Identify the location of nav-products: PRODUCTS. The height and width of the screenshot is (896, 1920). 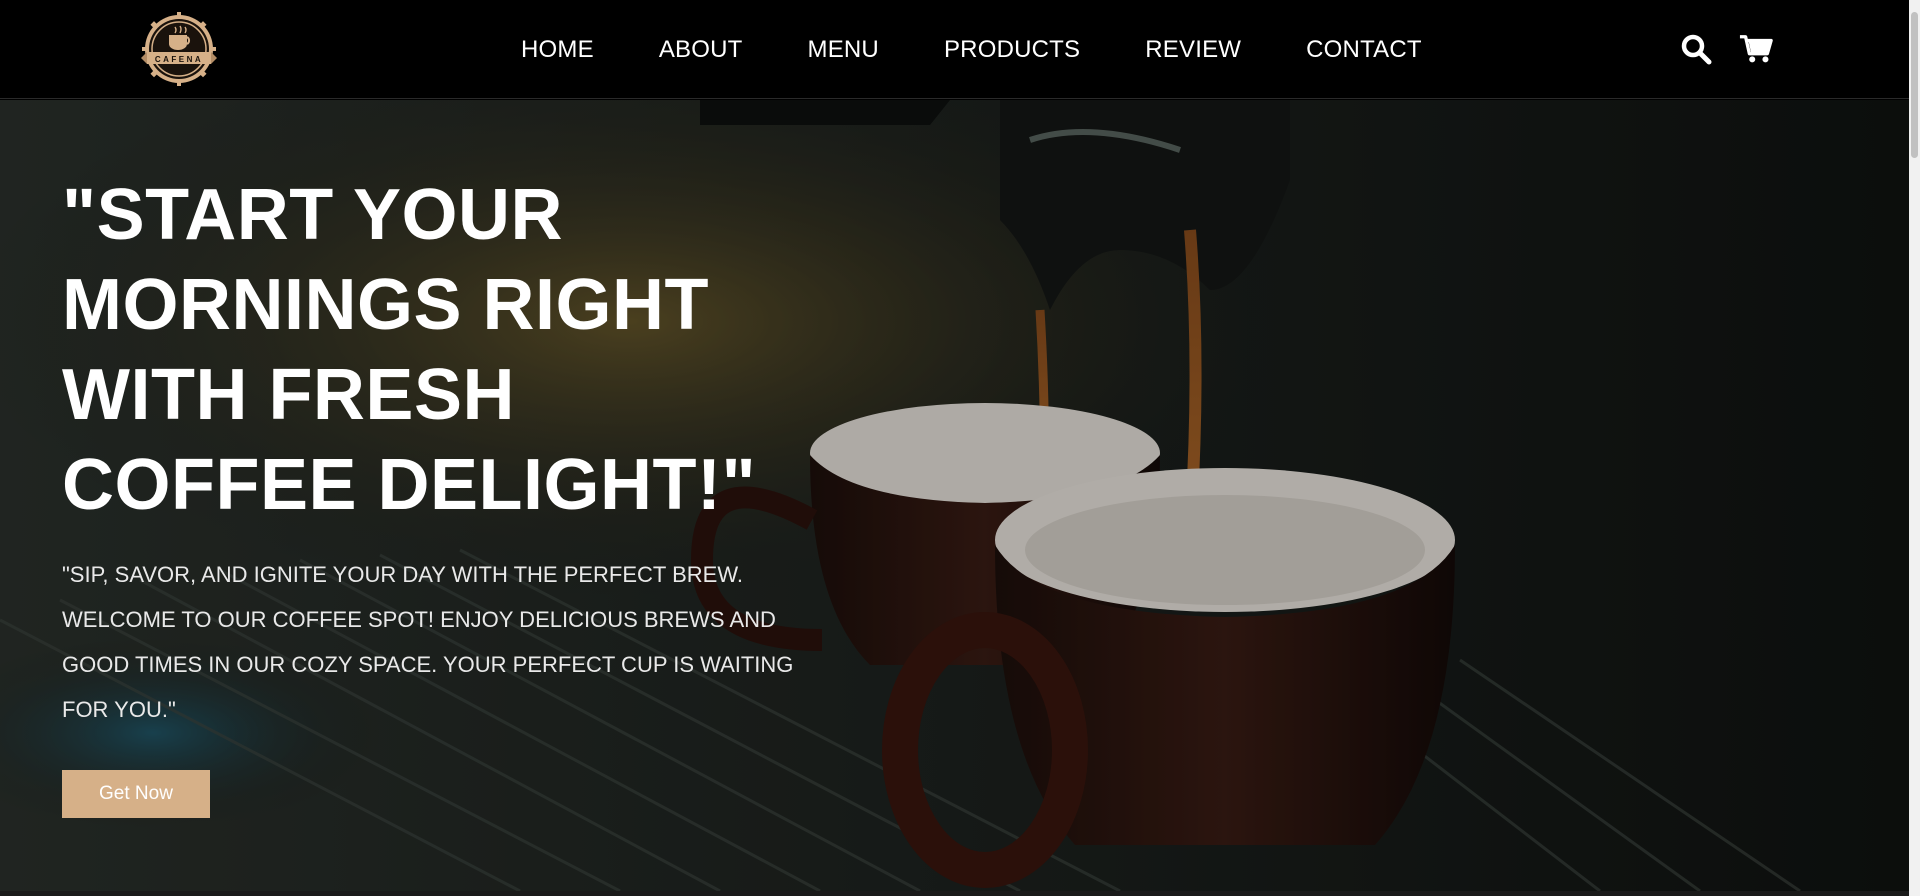
(1012, 50).